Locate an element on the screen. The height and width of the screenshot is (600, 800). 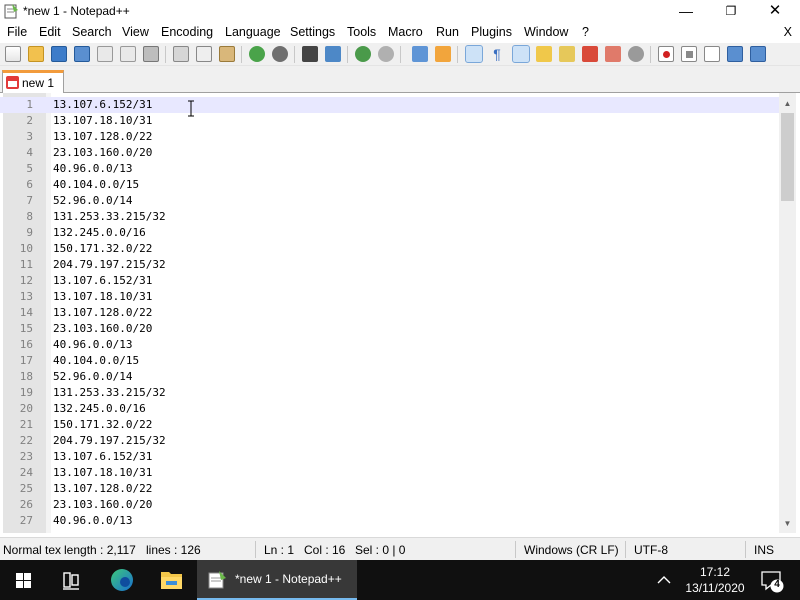
editor-line: 19 131.253.33.215/32 is located at coordinates (389, 393).